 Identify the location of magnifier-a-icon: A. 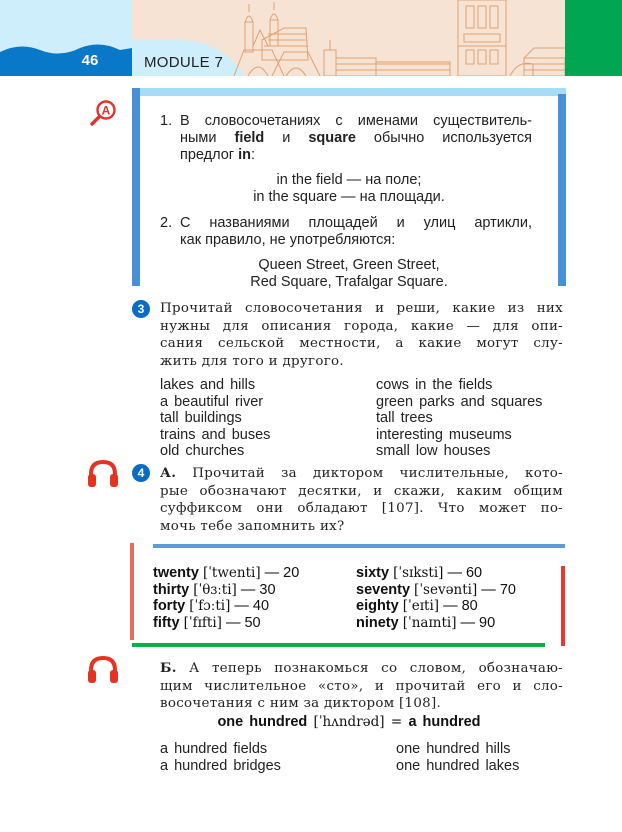
(103, 113).